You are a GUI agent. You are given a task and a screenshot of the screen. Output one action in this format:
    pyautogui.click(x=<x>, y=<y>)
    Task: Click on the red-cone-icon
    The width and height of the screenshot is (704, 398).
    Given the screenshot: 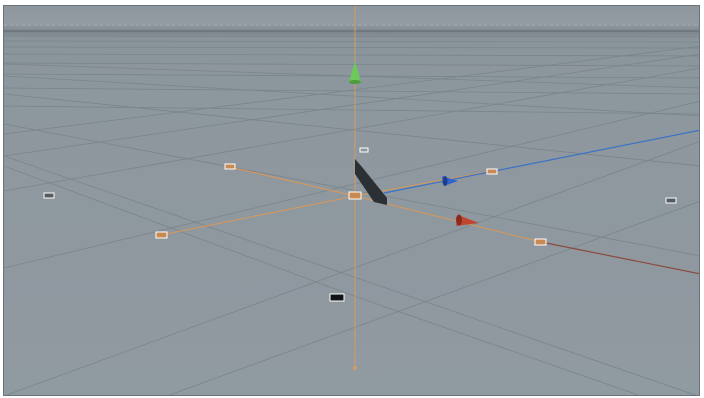 What is the action you would take?
    pyautogui.click(x=467, y=220)
    